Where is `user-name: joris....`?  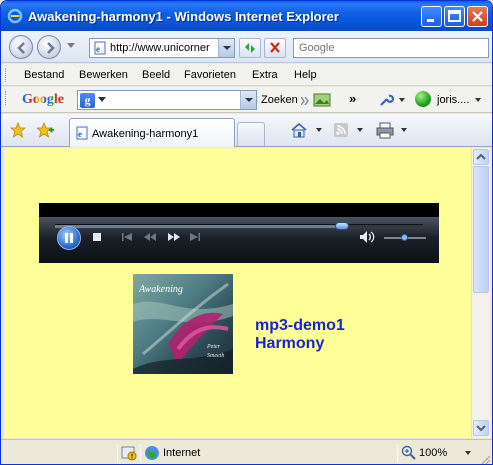
user-name: joris.... is located at coordinates (453, 100).